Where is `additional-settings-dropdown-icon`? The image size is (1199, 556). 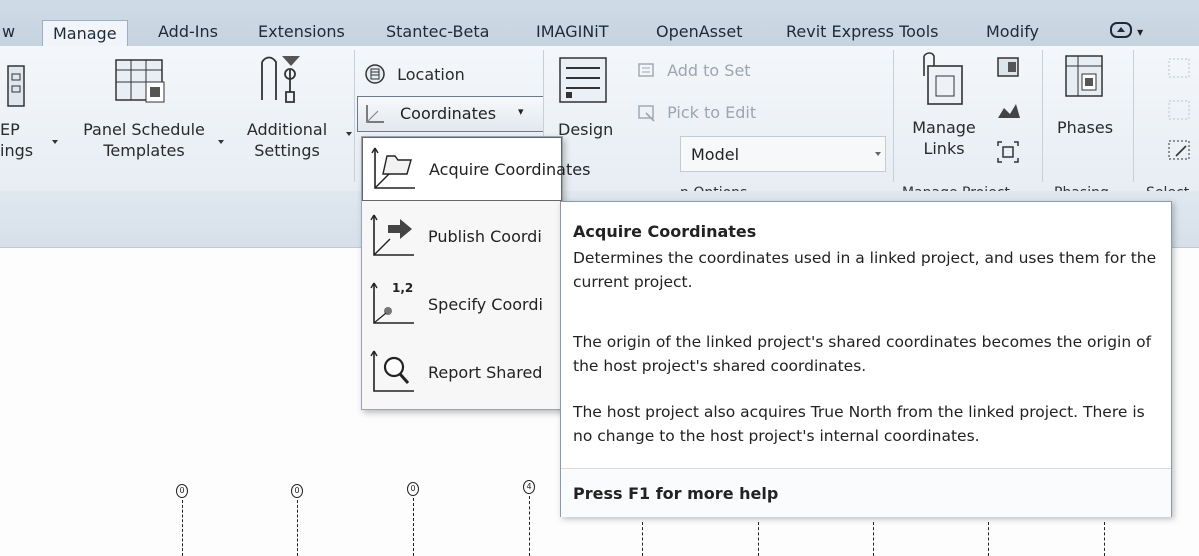 additional-settings-dropdown-icon is located at coordinates (349, 134).